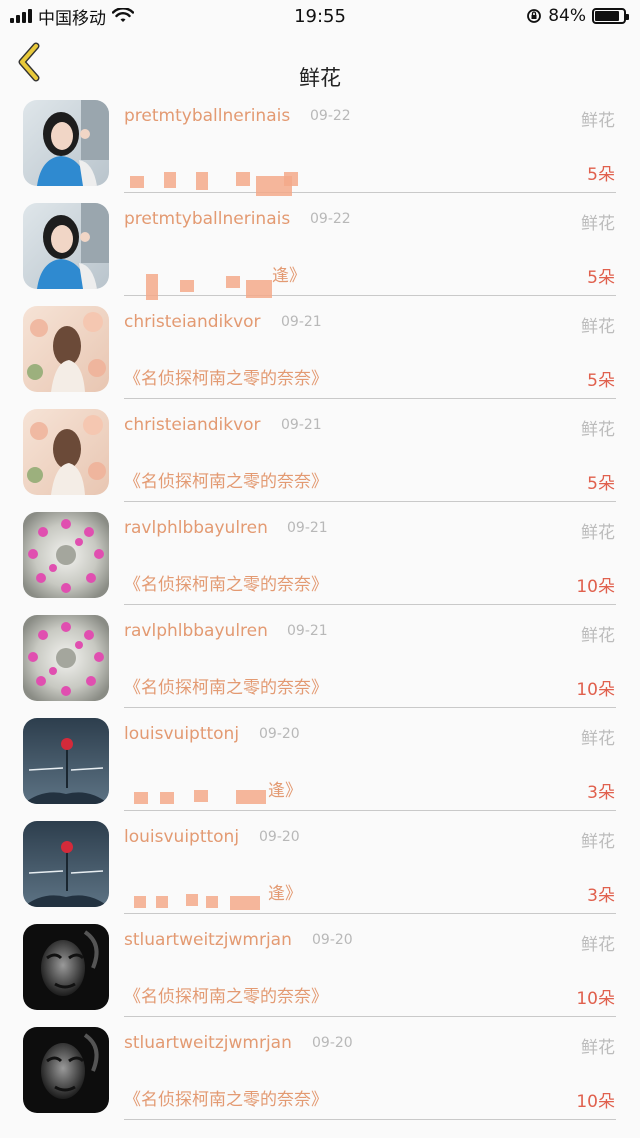 The width and height of the screenshot is (640, 1138). What do you see at coordinates (21, 16) in the screenshot?
I see `signal-icon` at bounding box center [21, 16].